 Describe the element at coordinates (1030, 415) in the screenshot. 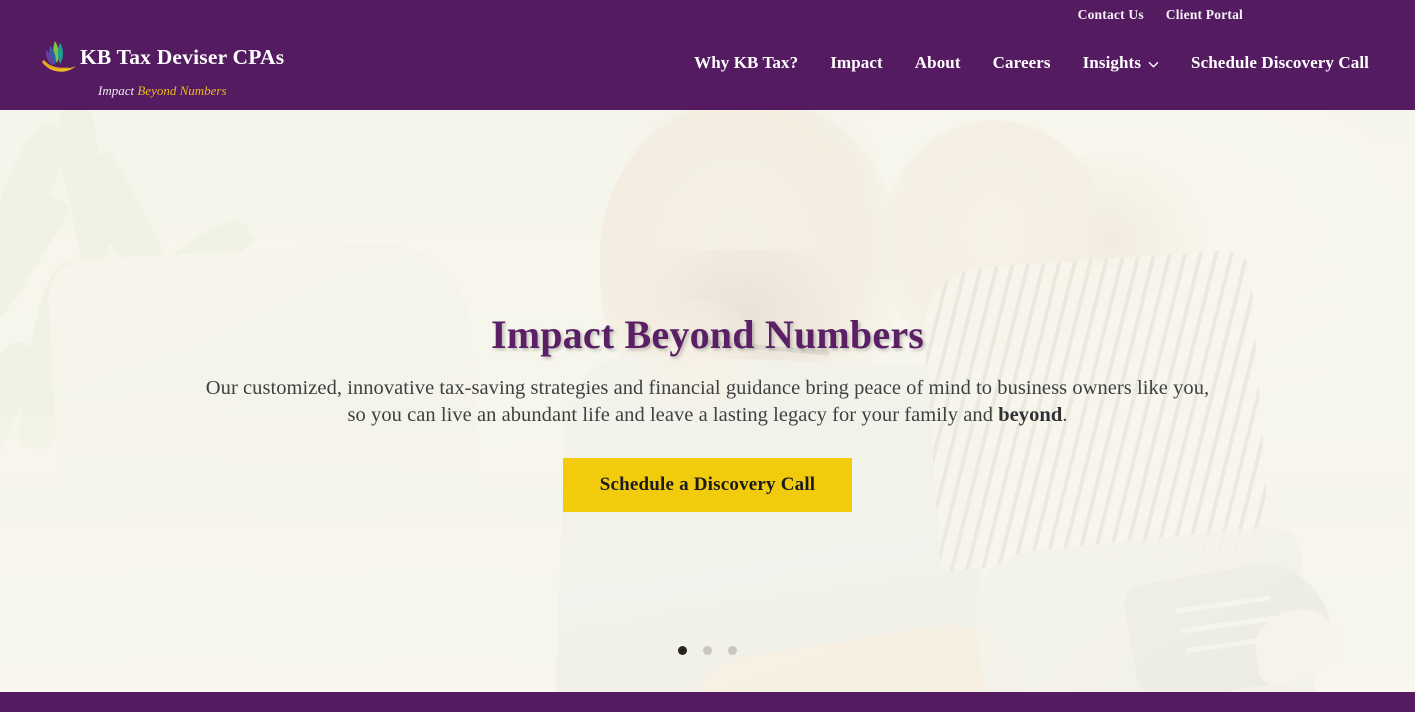

I see `hero-subtitle-emphasis: beyond` at that location.